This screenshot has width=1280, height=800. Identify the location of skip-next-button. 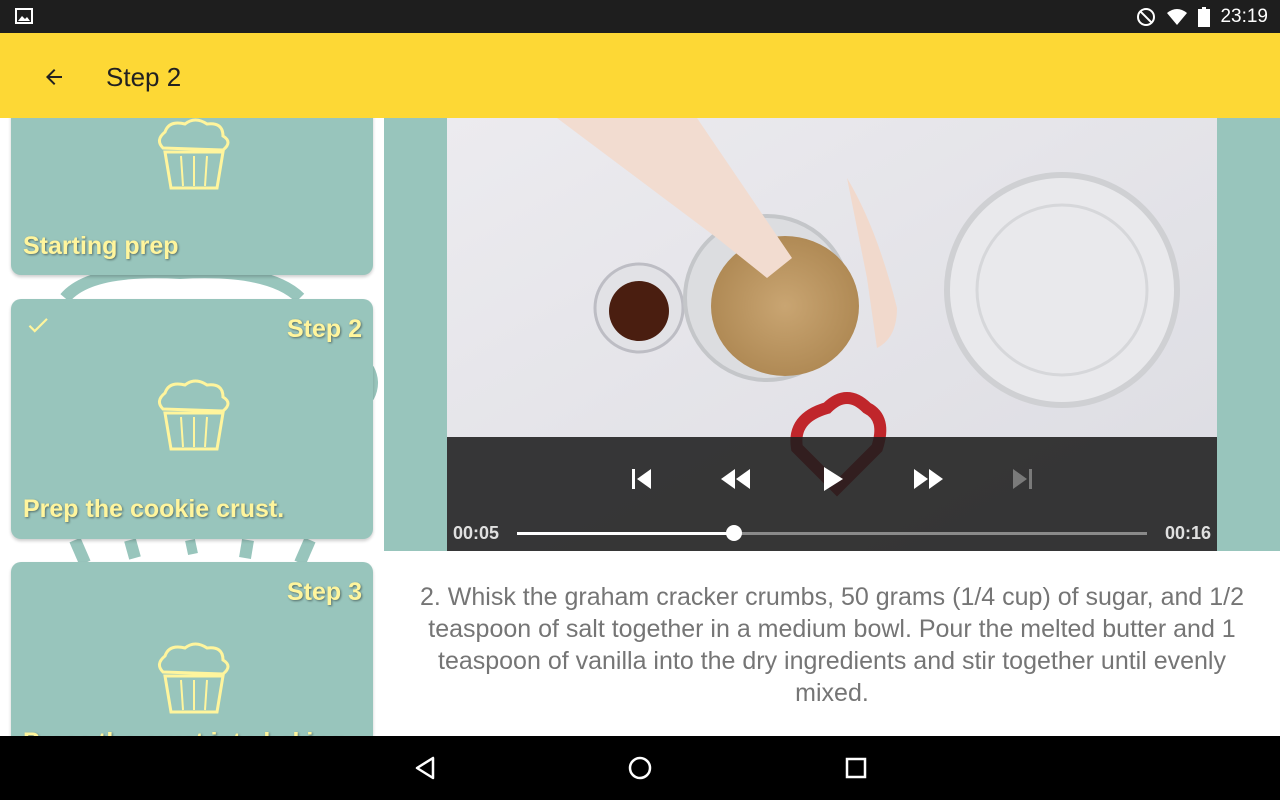
(1022, 479).